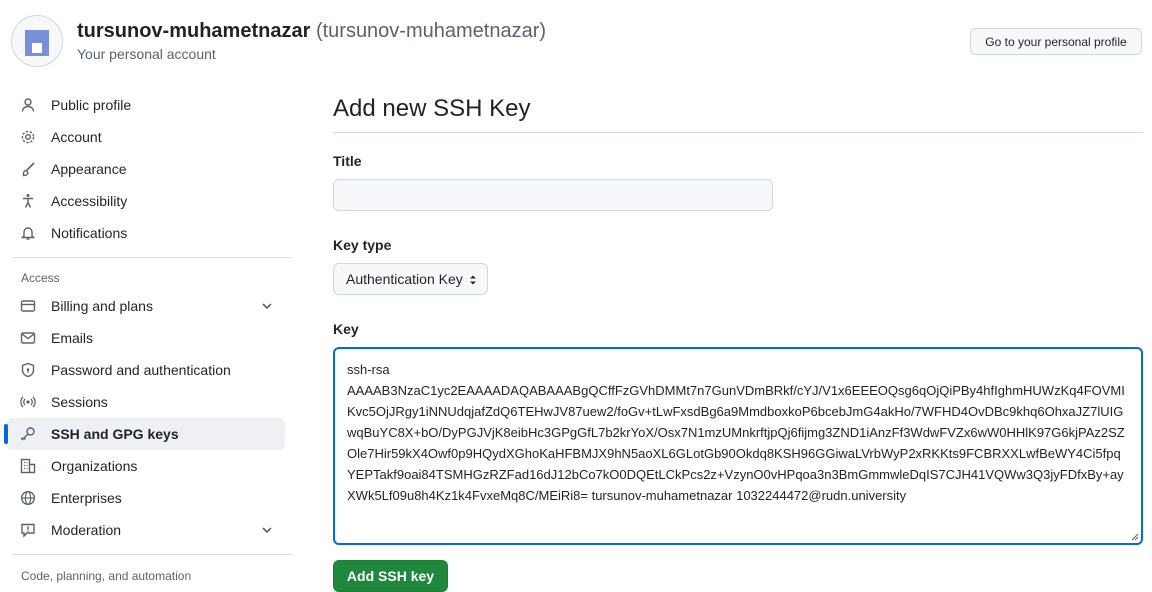 This screenshot has height=592, width=1152. What do you see at coordinates (89, 201) in the screenshot?
I see `sidebar-item-label: Accessibility` at bounding box center [89, 201].